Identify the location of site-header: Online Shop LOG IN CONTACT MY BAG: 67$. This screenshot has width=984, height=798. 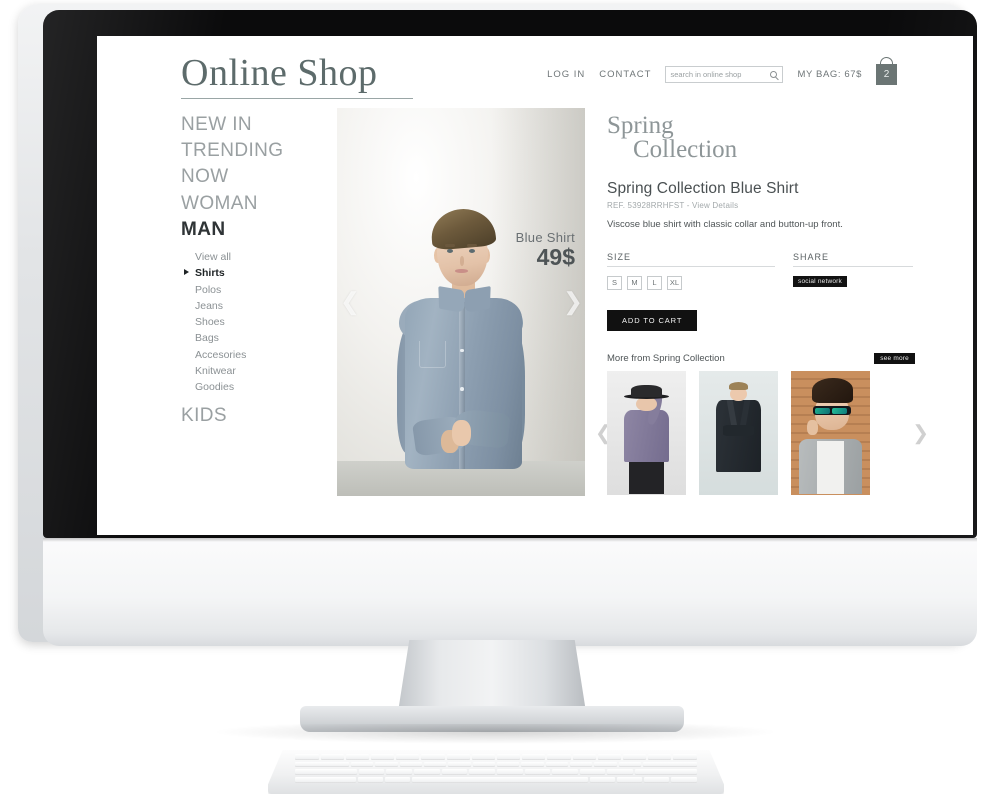
(535, 72).